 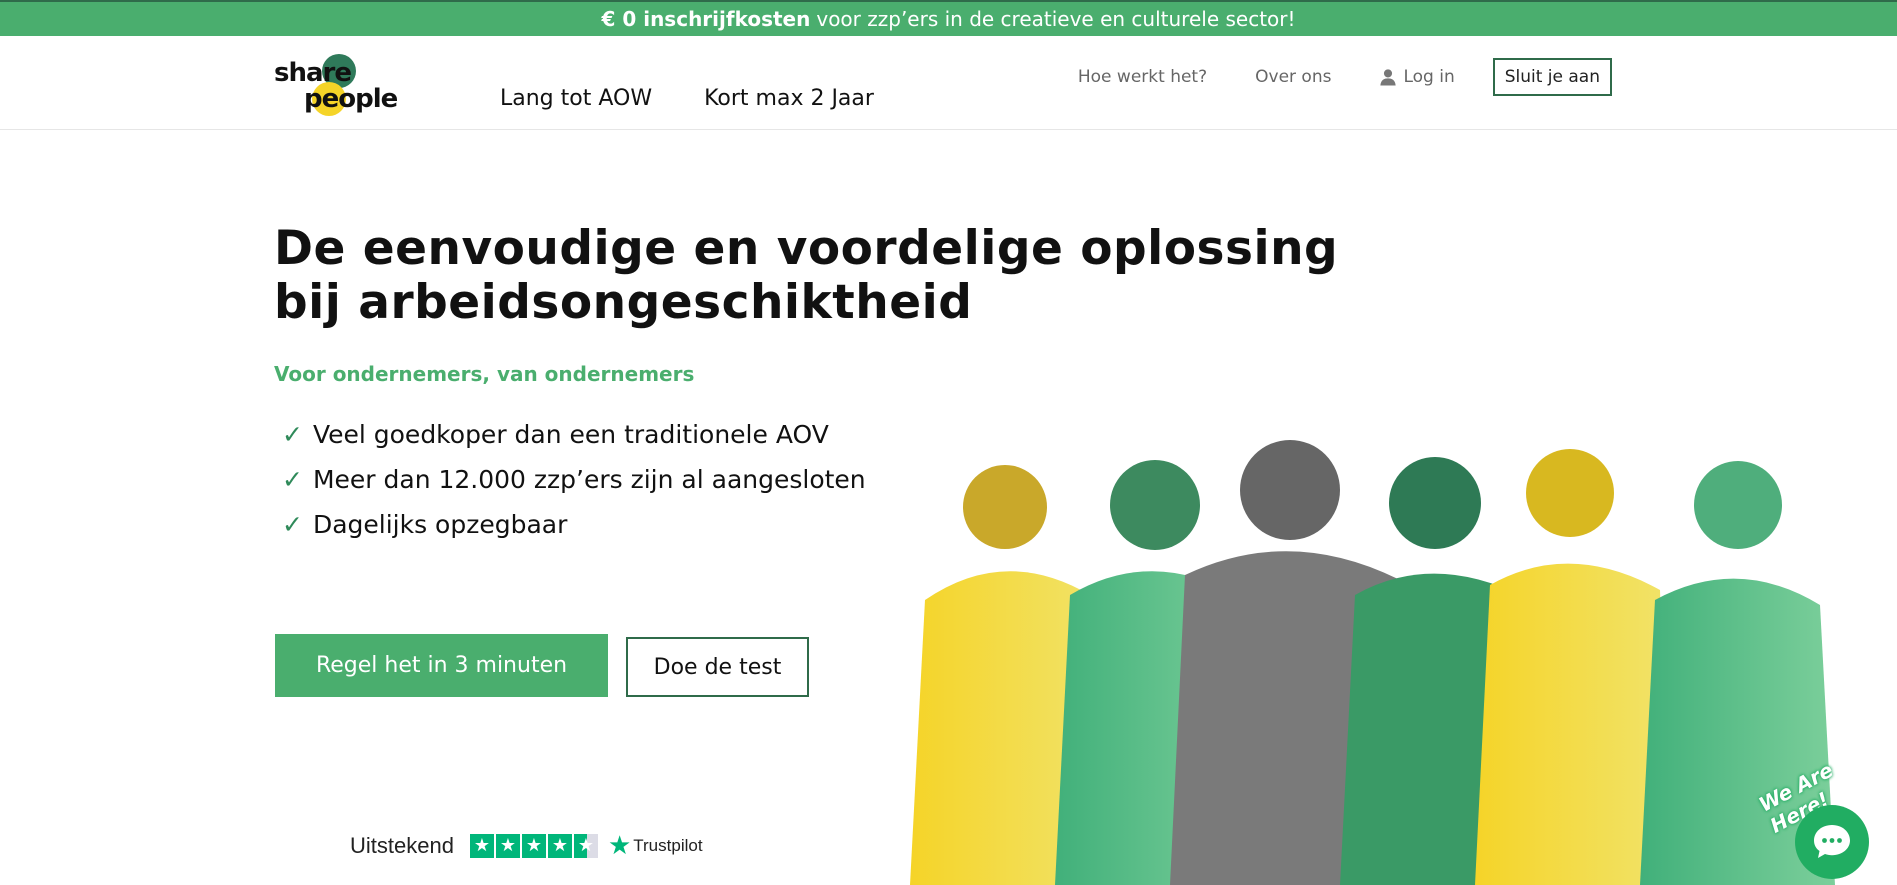 I want to click on login-link: Log in, so click(x=1417, y=77).